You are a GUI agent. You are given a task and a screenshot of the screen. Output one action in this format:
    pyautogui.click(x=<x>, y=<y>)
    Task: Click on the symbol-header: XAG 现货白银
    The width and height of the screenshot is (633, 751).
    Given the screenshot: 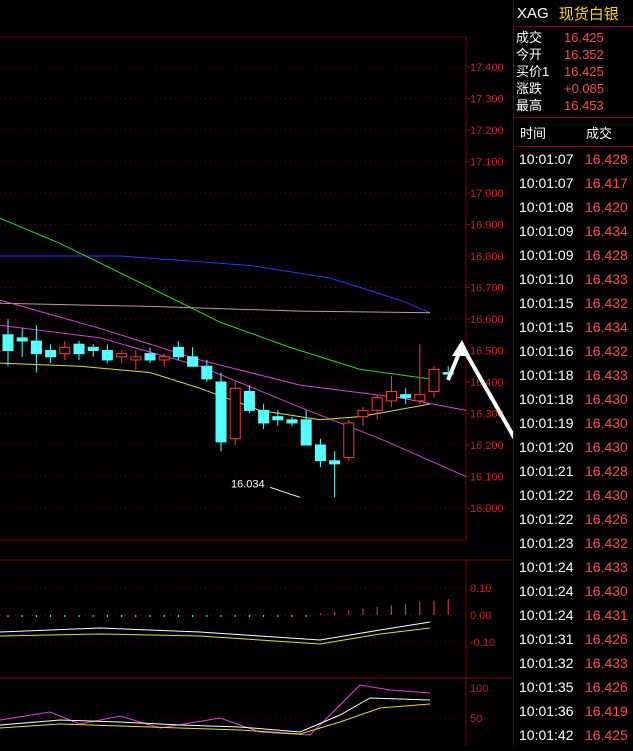 What is the action you would take?
    pyautogui.click(x=573, y=13)
    